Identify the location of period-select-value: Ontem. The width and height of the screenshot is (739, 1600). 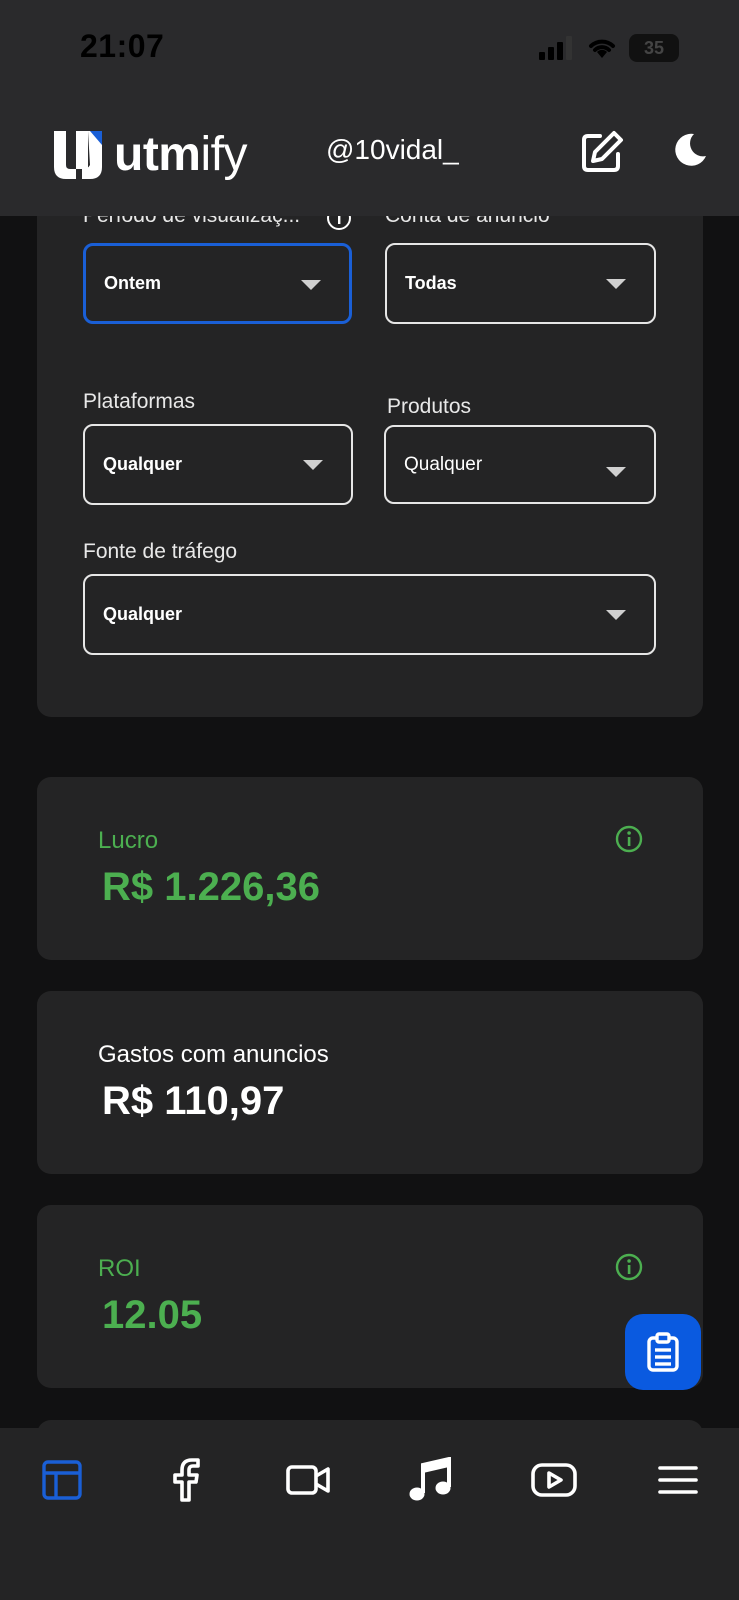
(133, 283).